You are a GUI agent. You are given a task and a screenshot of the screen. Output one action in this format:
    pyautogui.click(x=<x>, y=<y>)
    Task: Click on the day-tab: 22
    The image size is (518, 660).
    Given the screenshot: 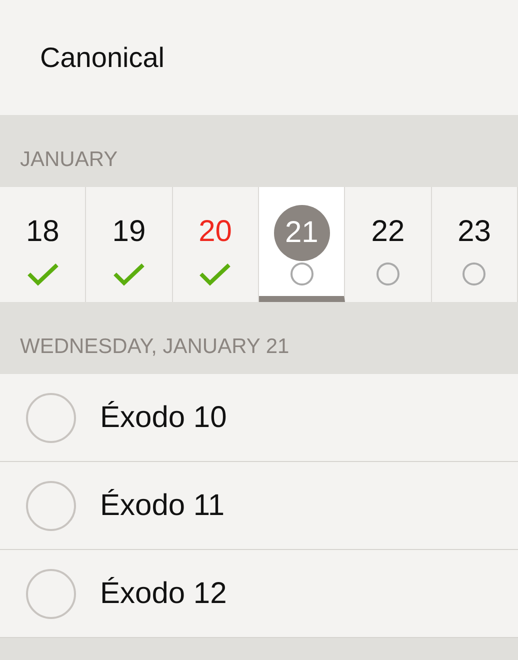 What is the action you would take?
    pyautogui.click(x=388, y=244)
    